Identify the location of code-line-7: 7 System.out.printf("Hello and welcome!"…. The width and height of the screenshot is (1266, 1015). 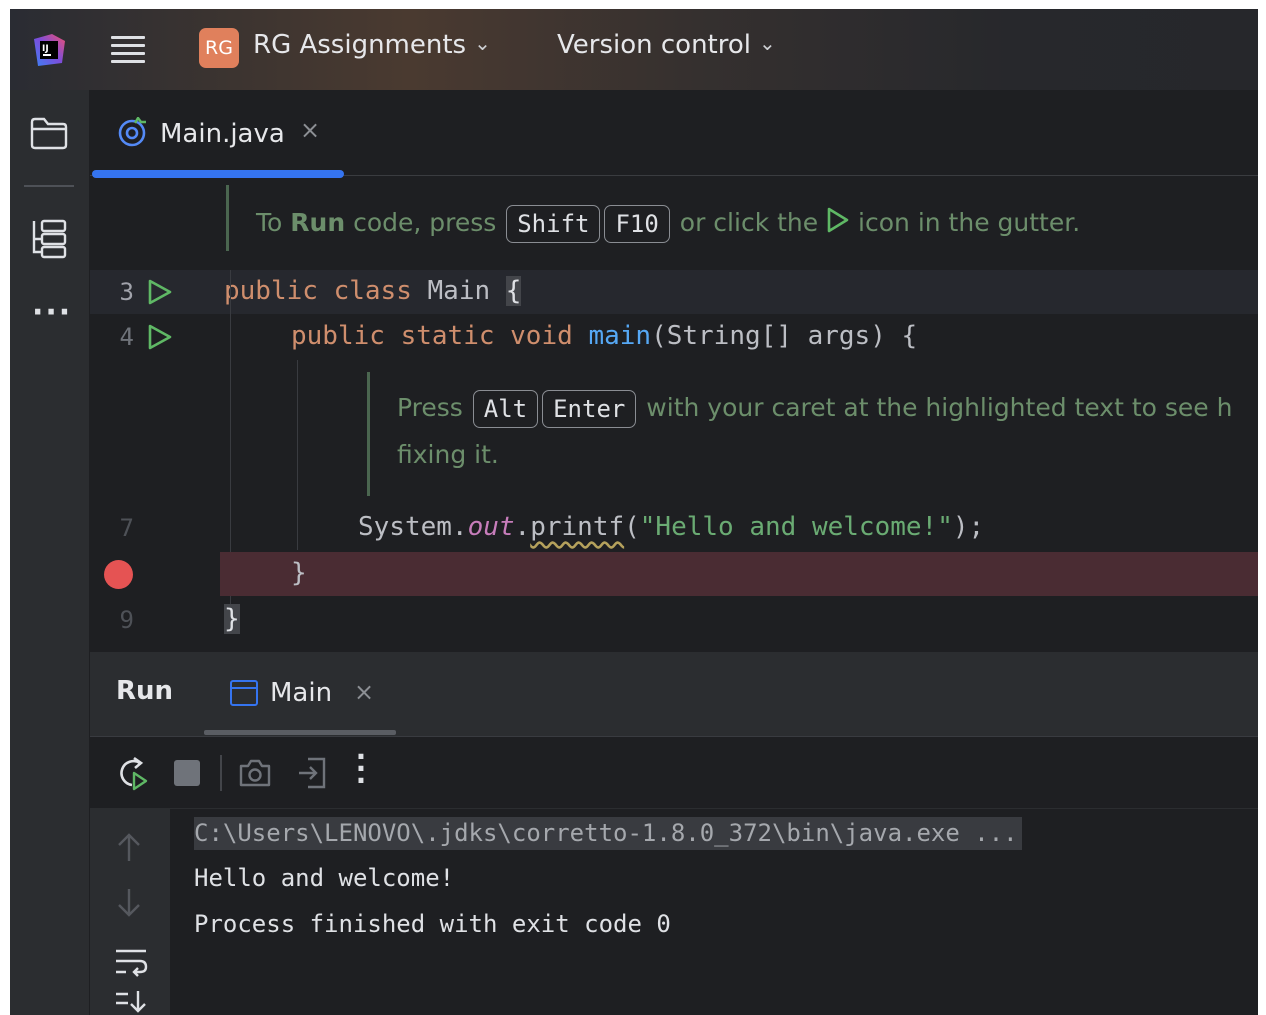
(674, 528).